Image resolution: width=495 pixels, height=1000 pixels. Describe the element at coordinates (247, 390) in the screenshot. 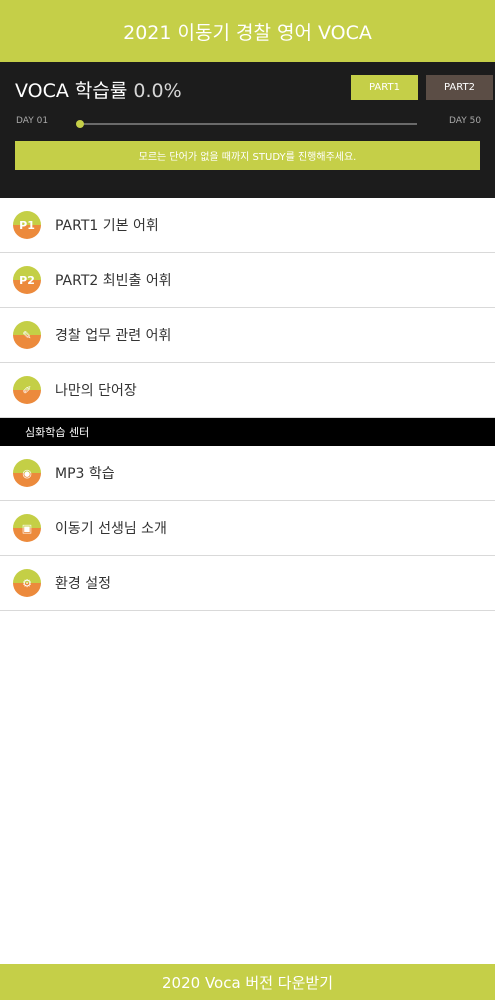

I see `menu-item-menu-3: ✐ 나만의 단어장` at that location.